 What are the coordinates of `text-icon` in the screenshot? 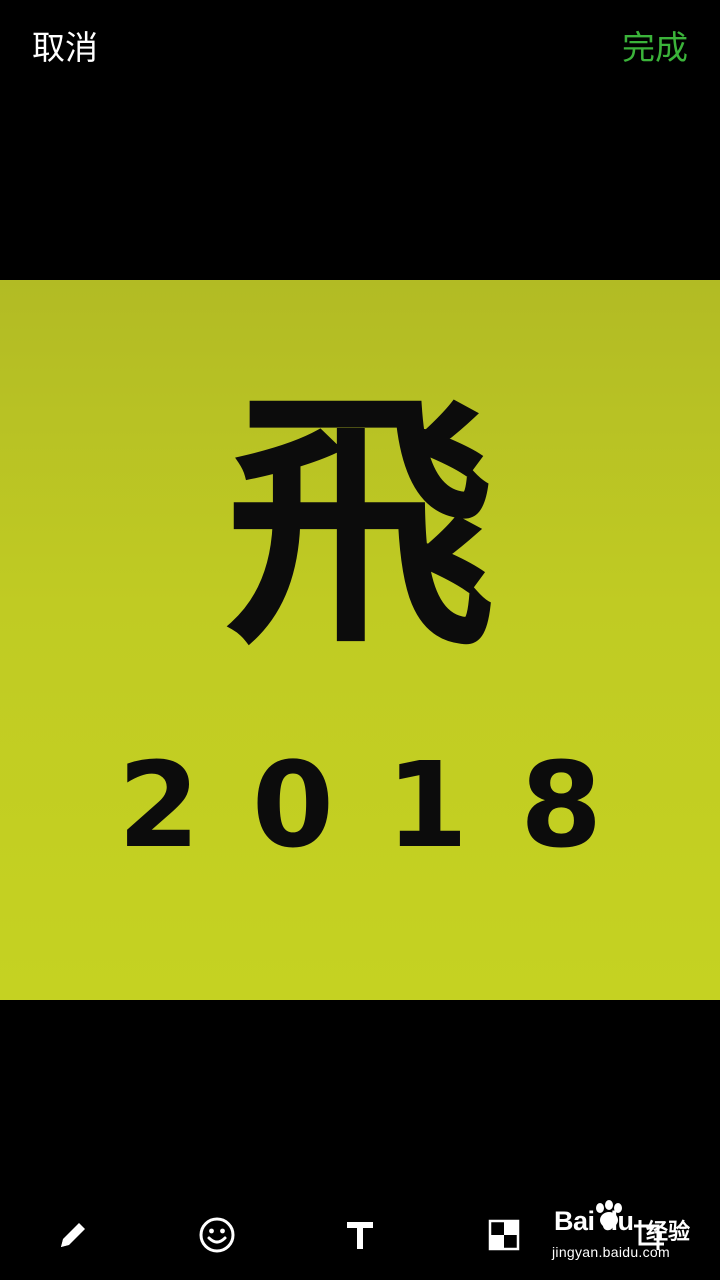 It's located at (360, 1235).